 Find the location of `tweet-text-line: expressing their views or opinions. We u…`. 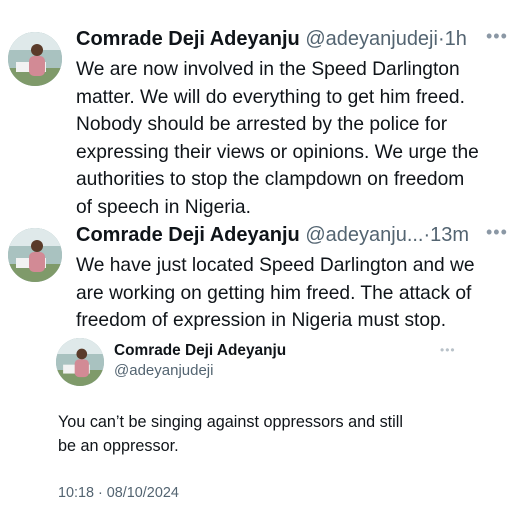

tweet-text-line: expressing their views or opinions. We u… is located at coordinates (277, 152).